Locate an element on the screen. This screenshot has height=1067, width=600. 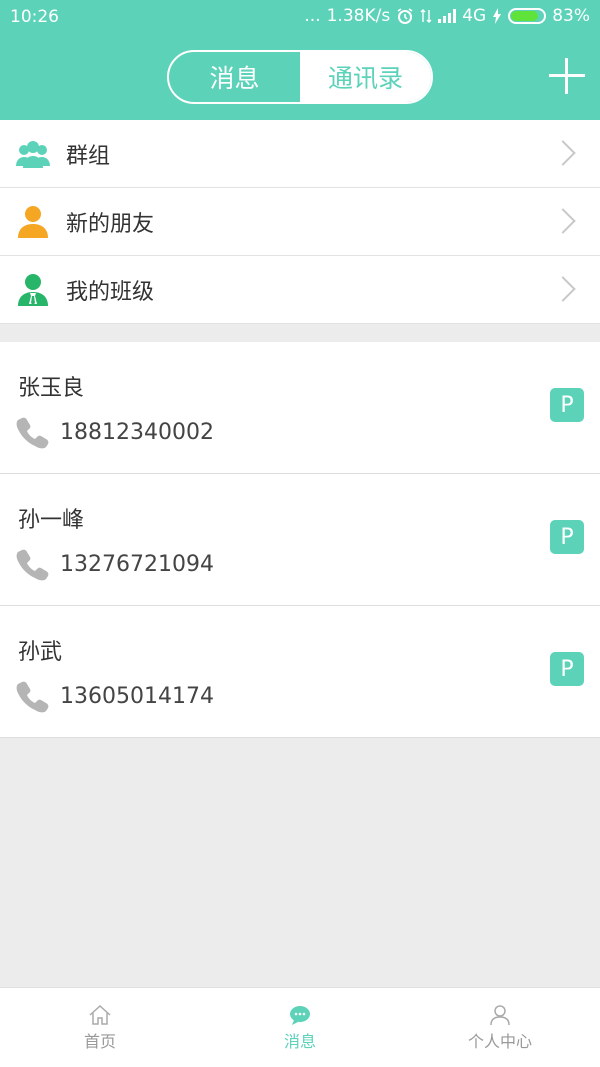
tab-messages: 消息 is located at coordinates (234, 77).